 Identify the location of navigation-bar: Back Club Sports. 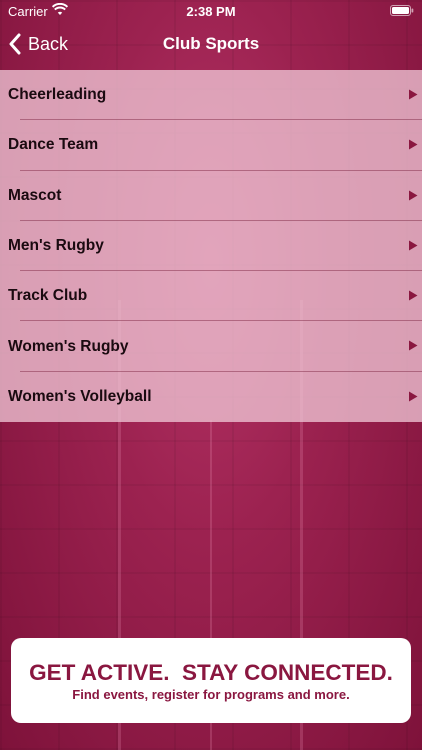
(211, 44).